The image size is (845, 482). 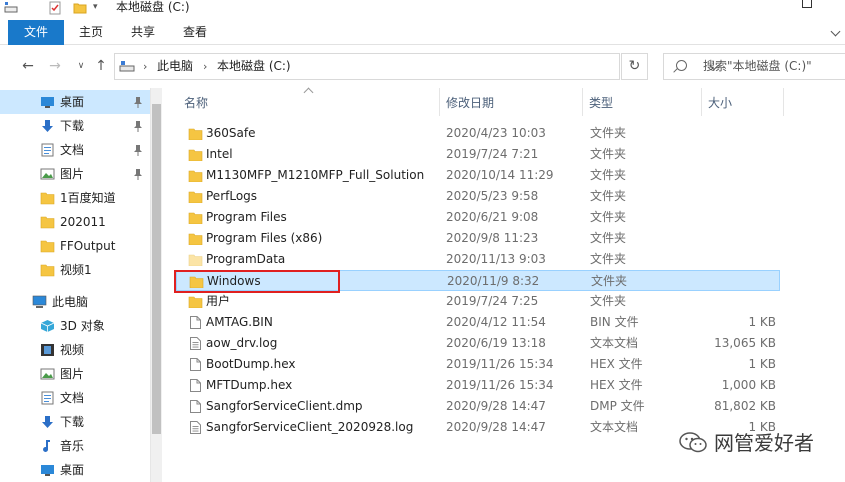 I want to click on file-size: 13,065 KB, so click(x=745, y=343).